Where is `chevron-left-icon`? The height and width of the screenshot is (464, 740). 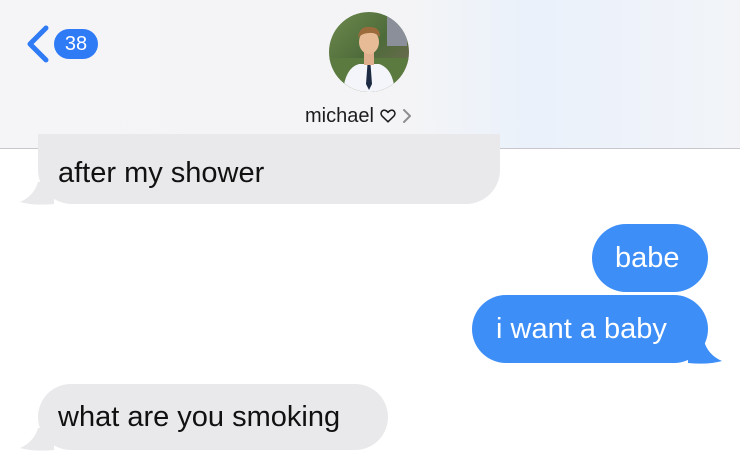
chevron-left-icon is located at coordinates (38, 44).